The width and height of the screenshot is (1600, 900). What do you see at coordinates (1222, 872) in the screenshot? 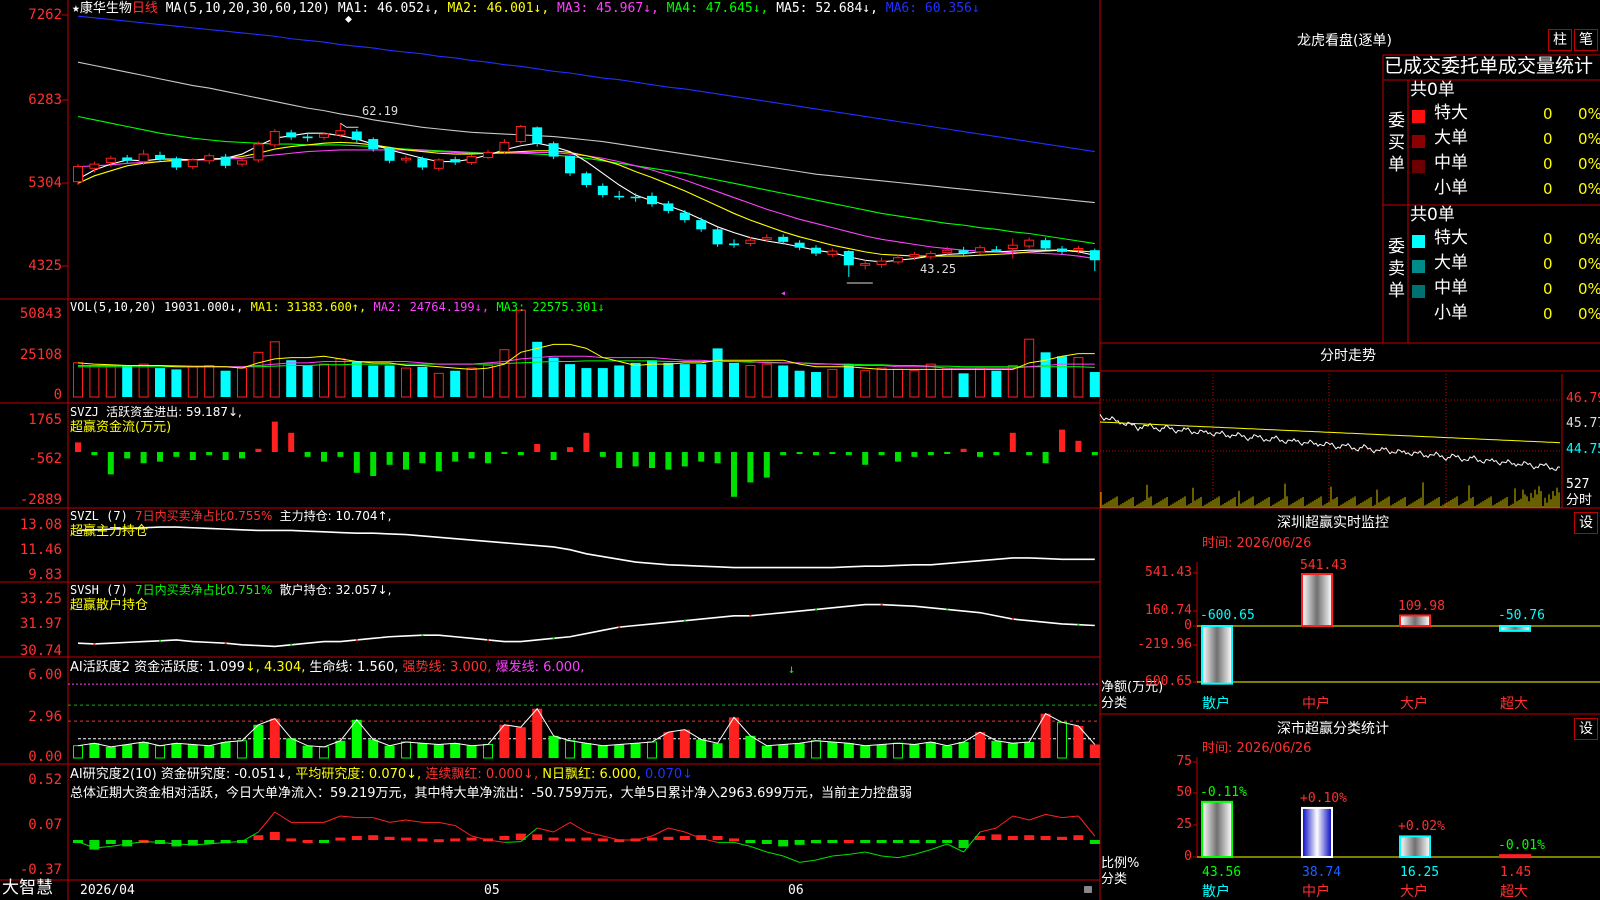
I see `sz-stats-value: 43.56` at bounding box center [1222, 872].